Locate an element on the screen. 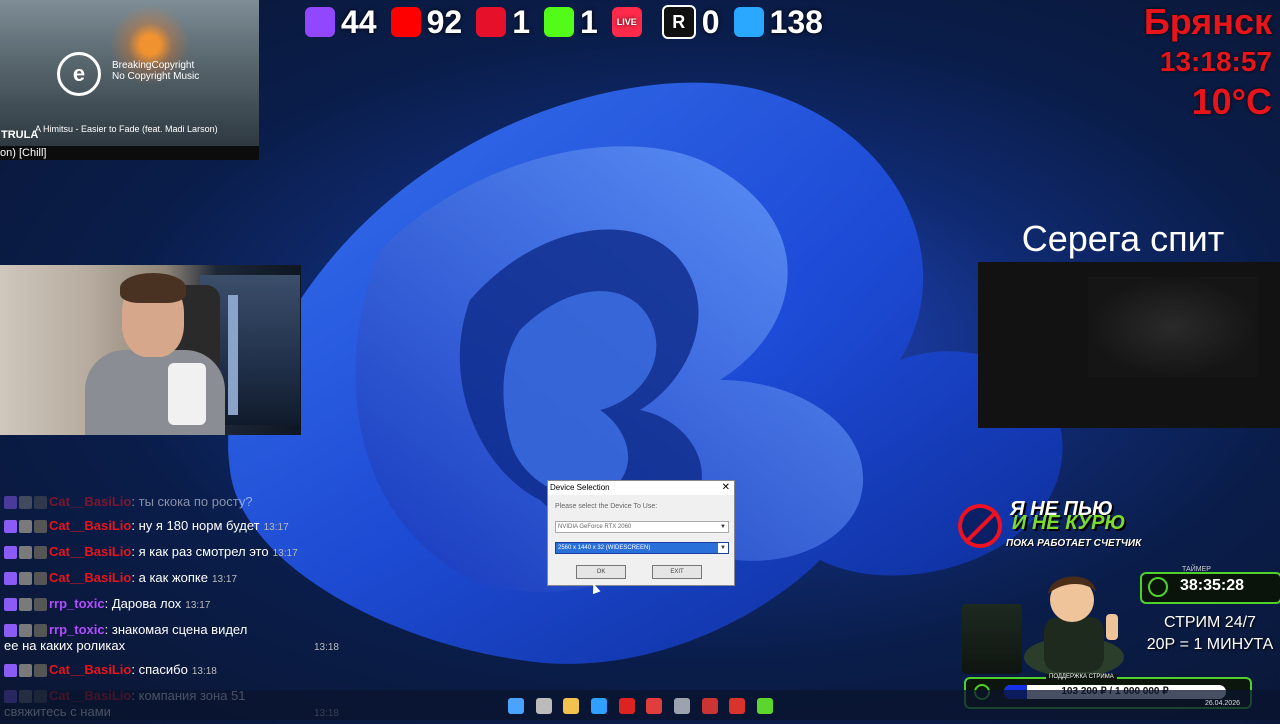 The width and height of the screenshot is (1280, 724). no-drink-banner: Я НЕ ПЬЮ И НЕ КУРЮ ПОКА РАБОТАЕТ СЧЕТЧИК is located at coordinates (1078, 526).